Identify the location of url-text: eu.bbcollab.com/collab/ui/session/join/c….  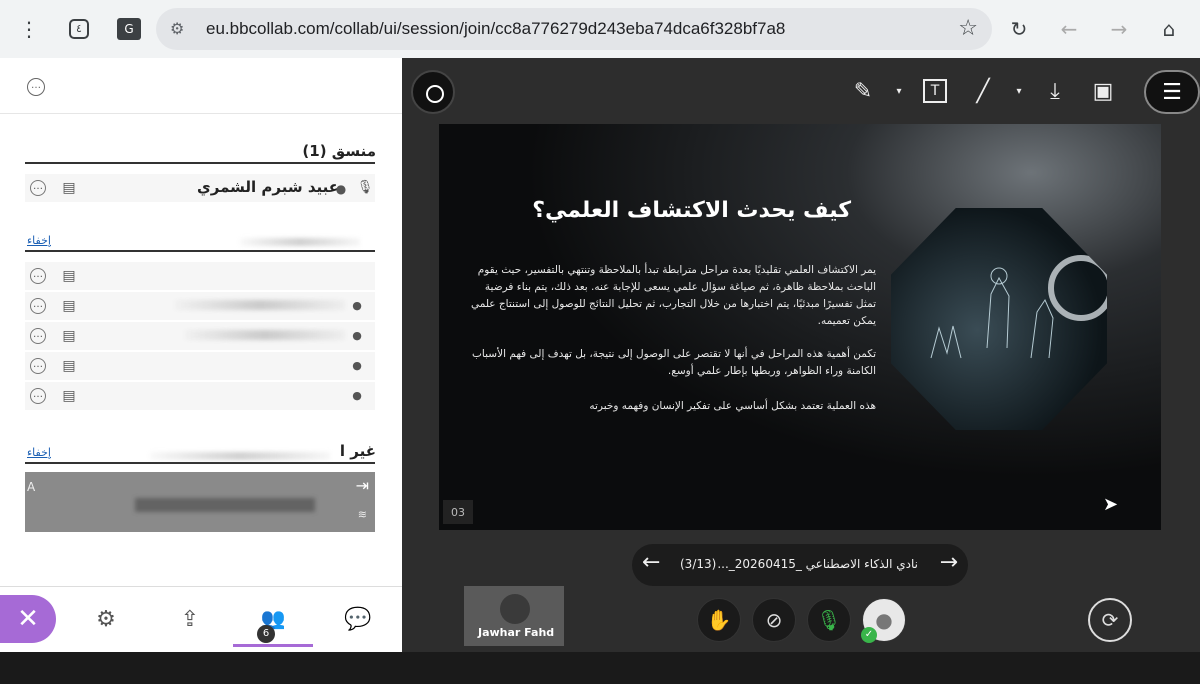
(496, 28).